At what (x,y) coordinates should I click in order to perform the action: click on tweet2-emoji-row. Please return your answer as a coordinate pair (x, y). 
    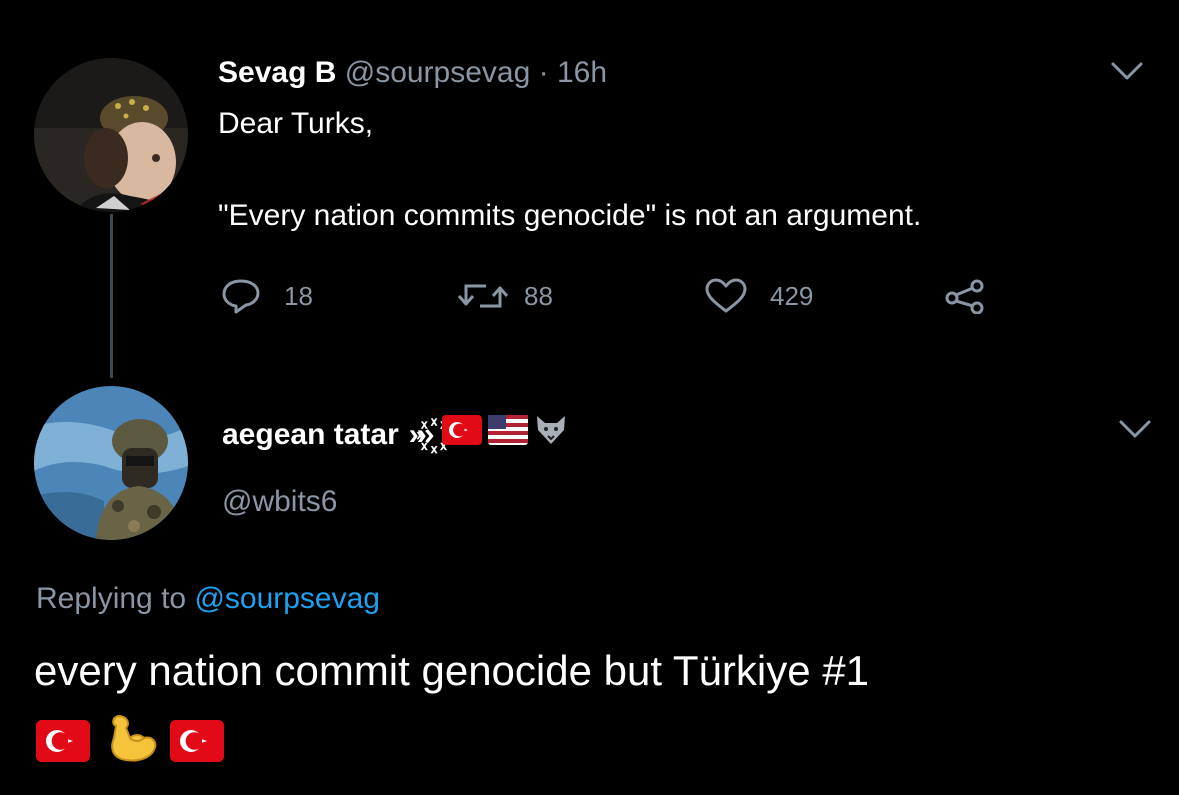
    Looking at the image, I should click on (130, 740).